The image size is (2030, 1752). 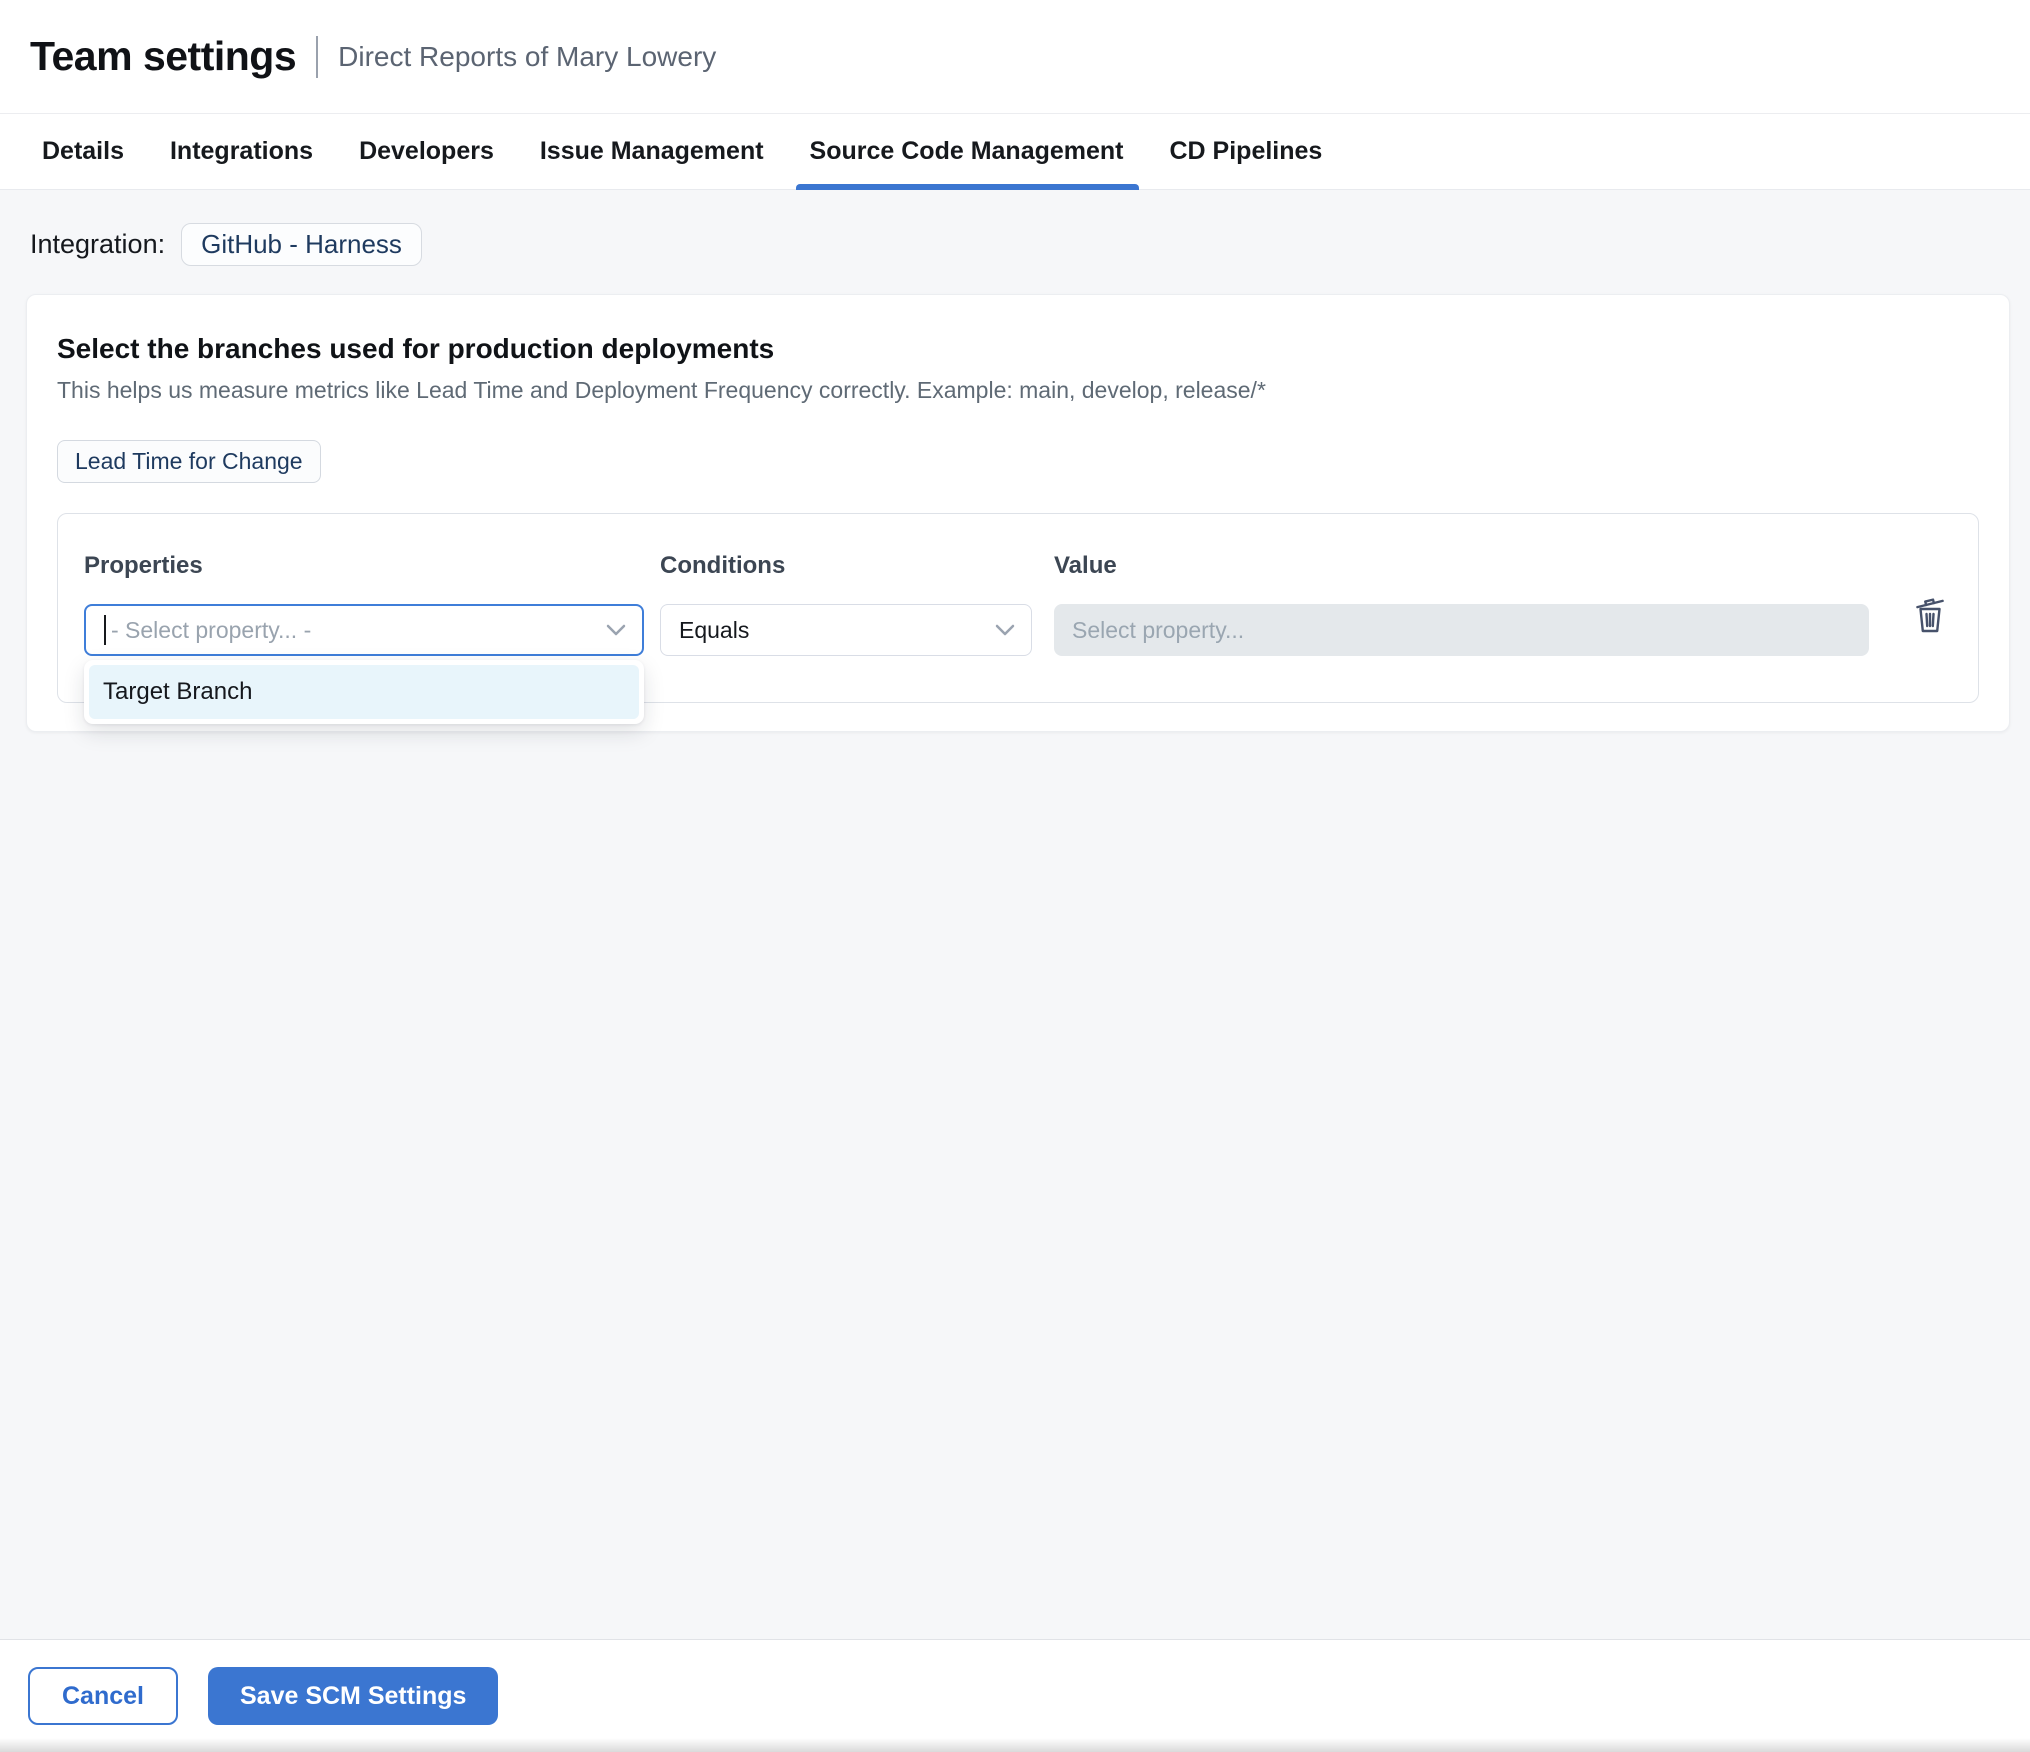 I want to click on tab-developers: Developers, so click(x=426, y=151).